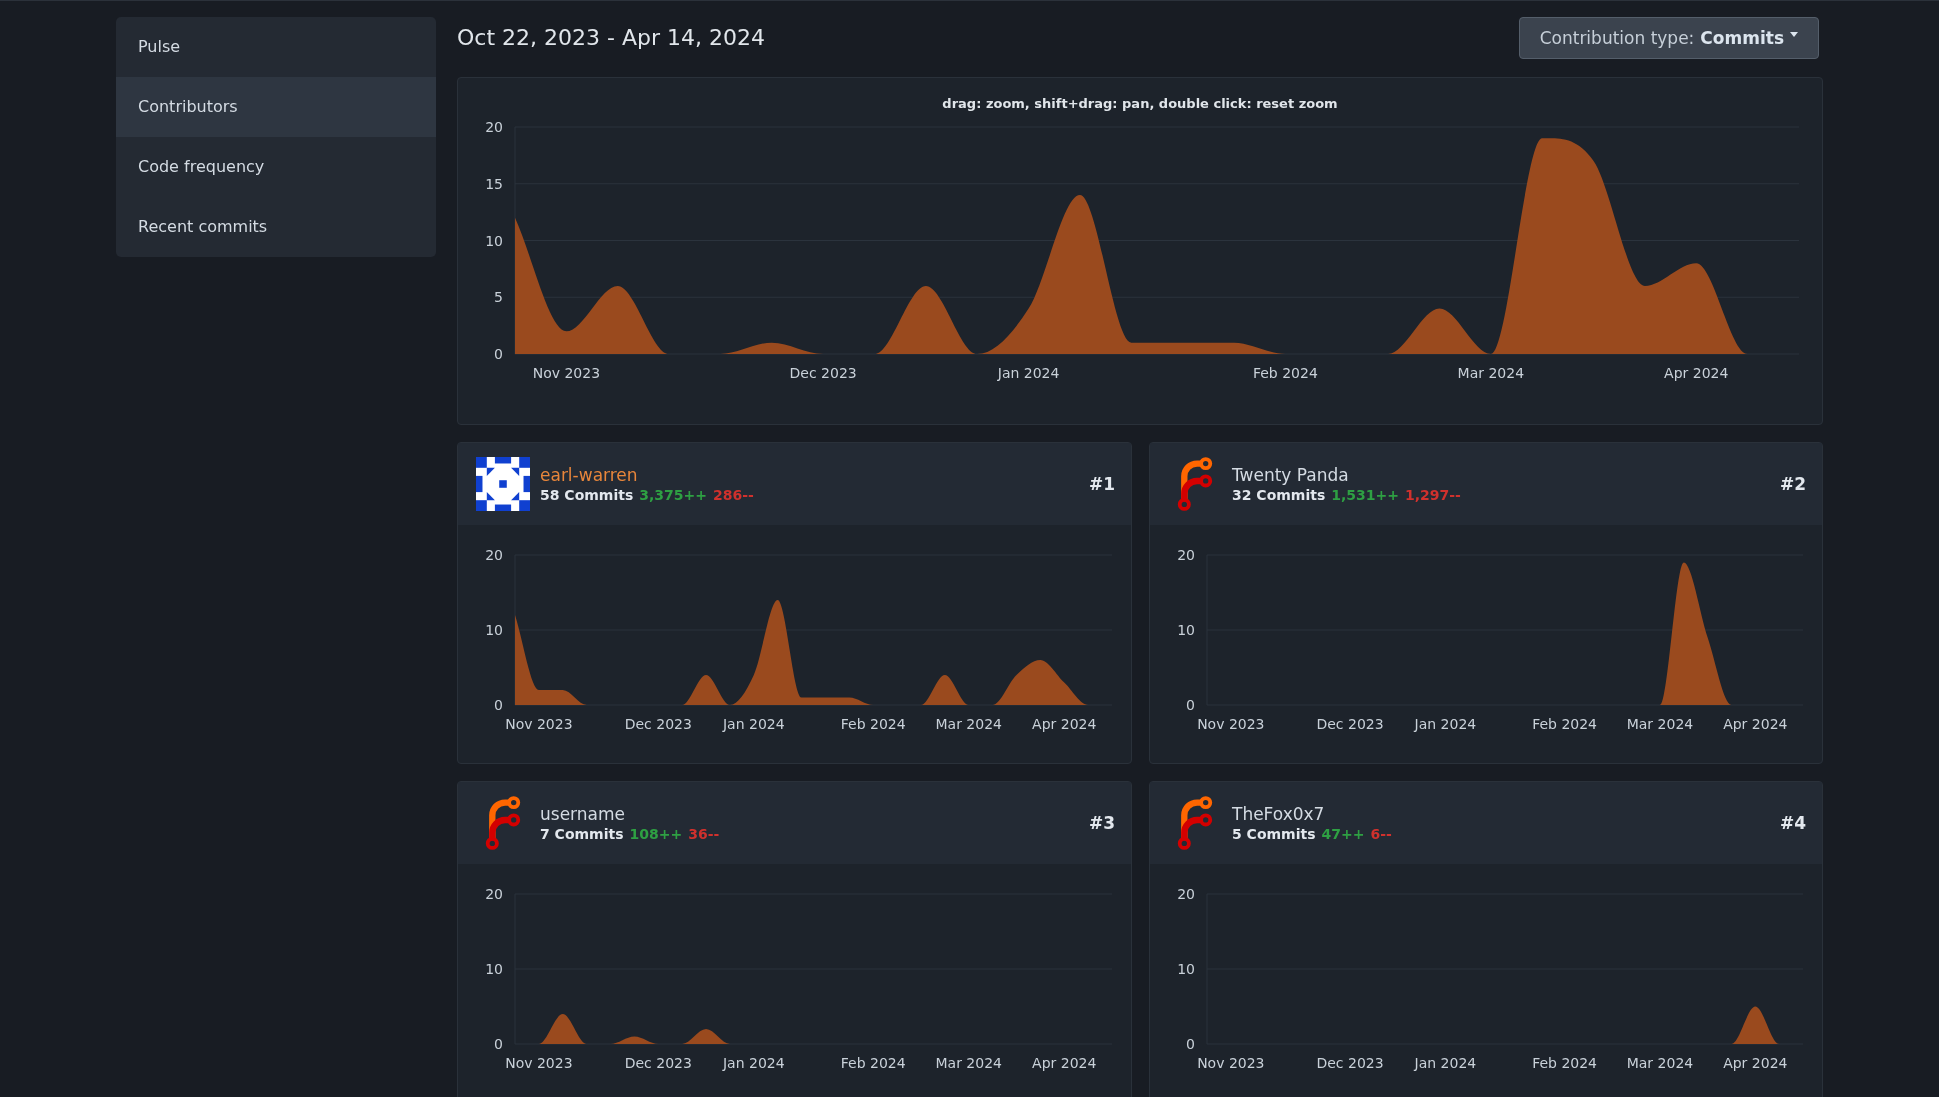 The width and height of the screenshot is (1939, 1097). I want to click on commit-count: 5 Commits, so click(1274, 834).